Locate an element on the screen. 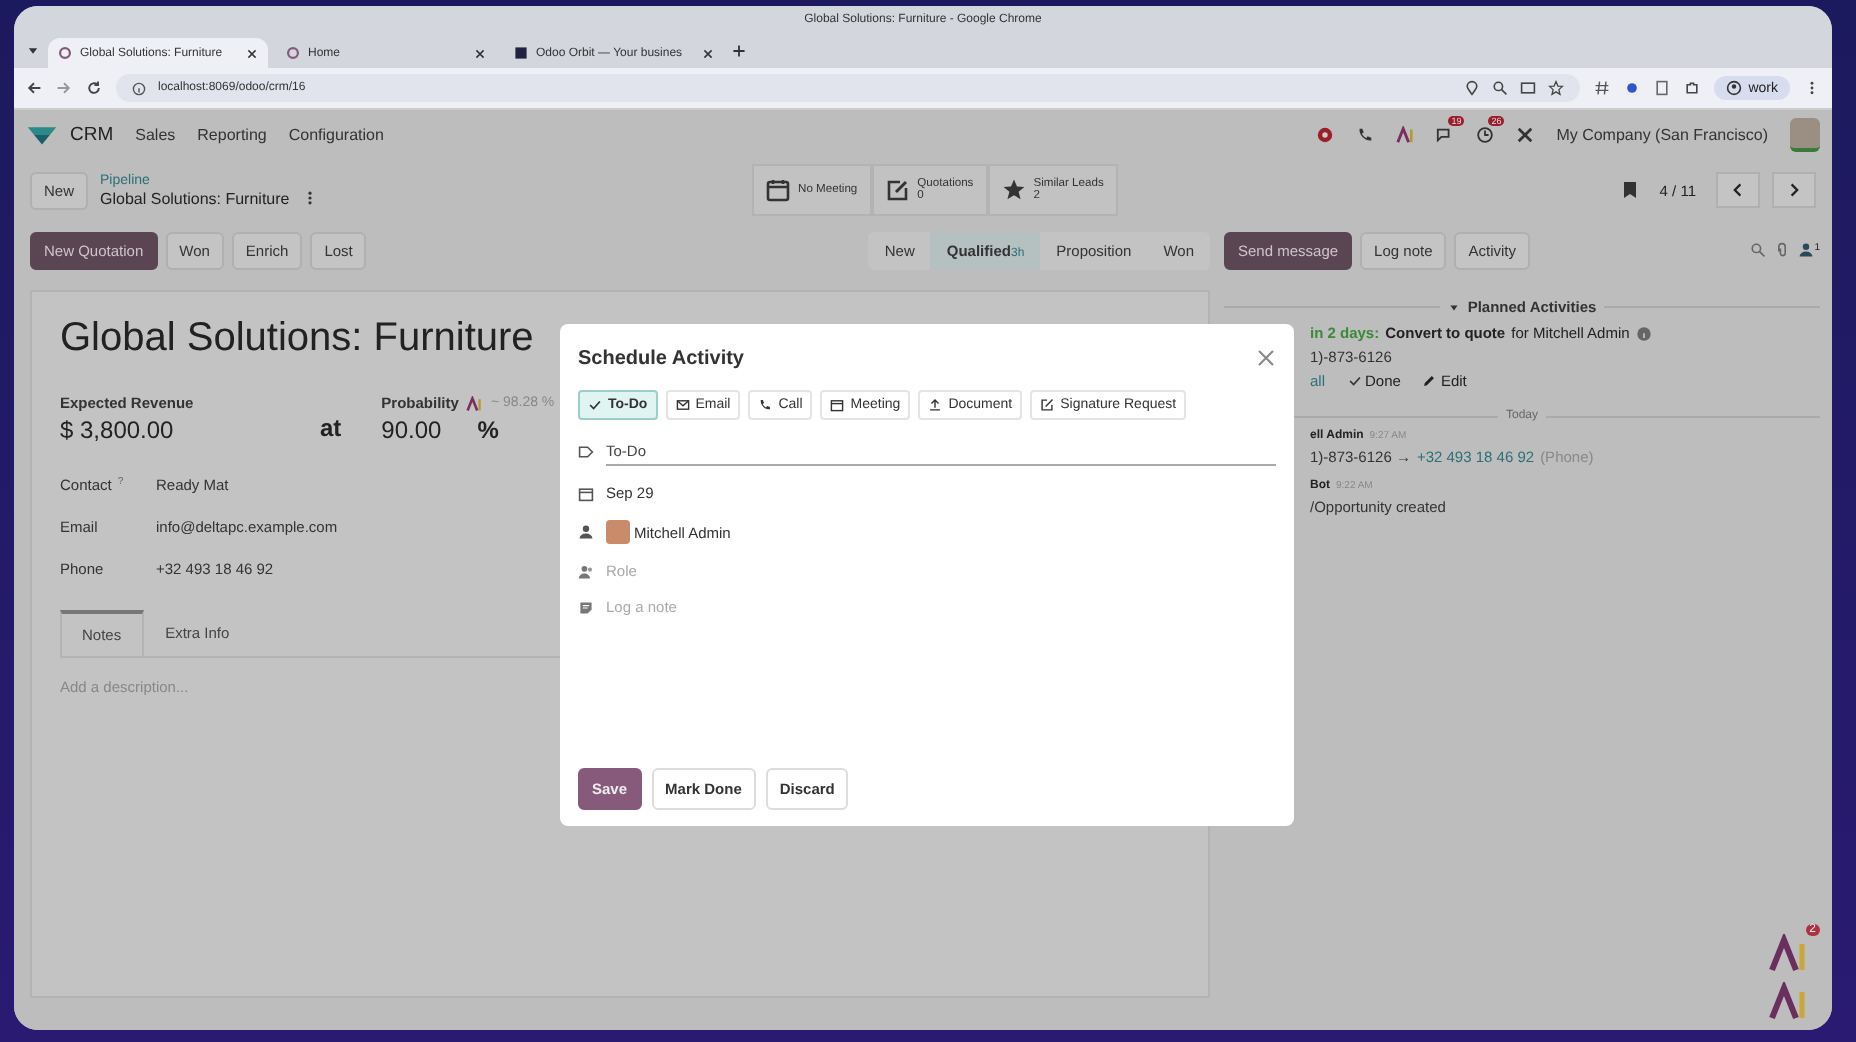 This screenshot has width=1856, height=1042. clock-icon is located at coordinates (1485, 134).